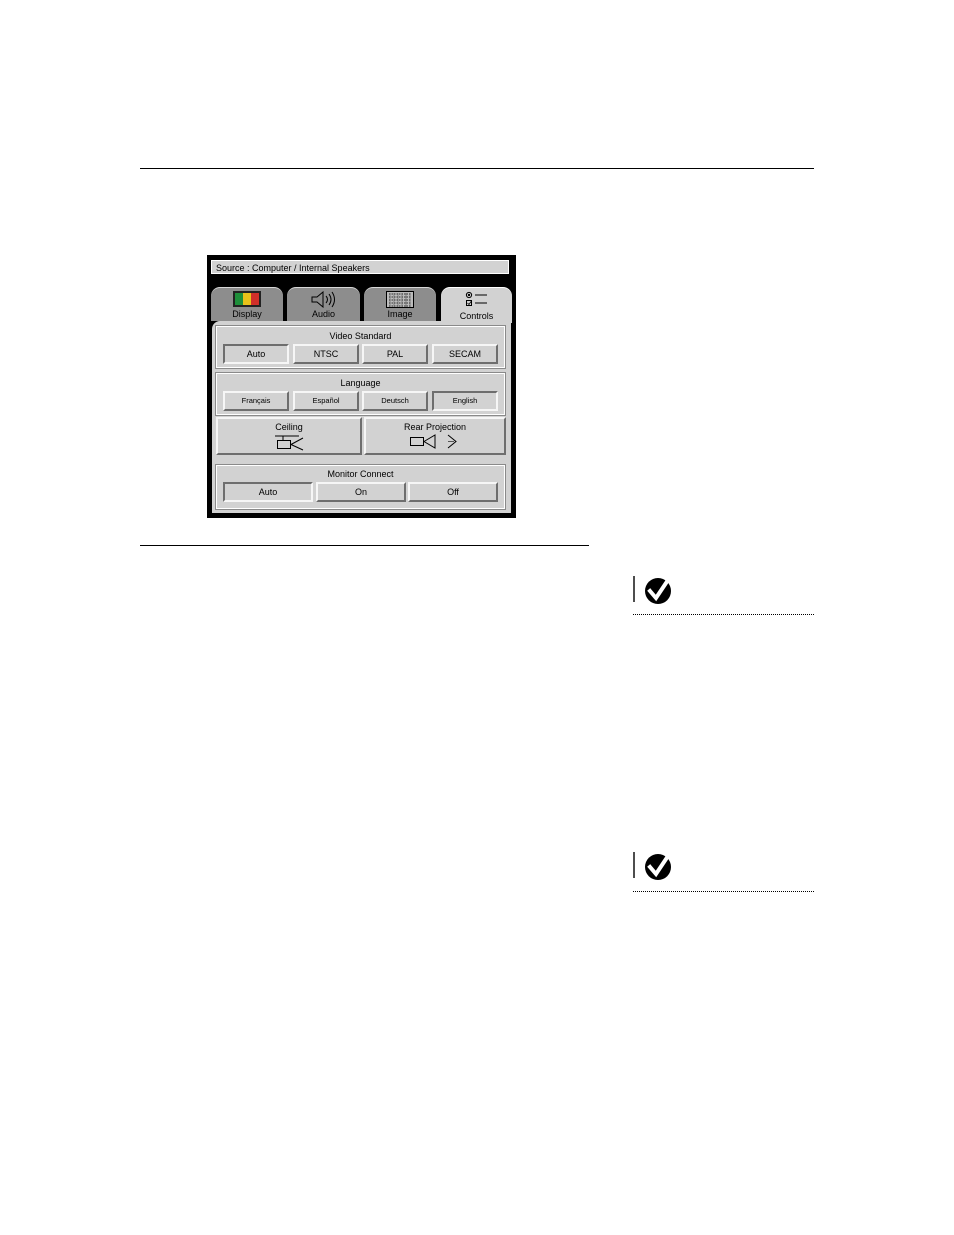 The height and width of the screenshot is (1235, 954). What do you see at coordinates (435, 427) in the screenshot?
I see `rear-projection-label: Rear Projection` at bounding box center [435, 427].